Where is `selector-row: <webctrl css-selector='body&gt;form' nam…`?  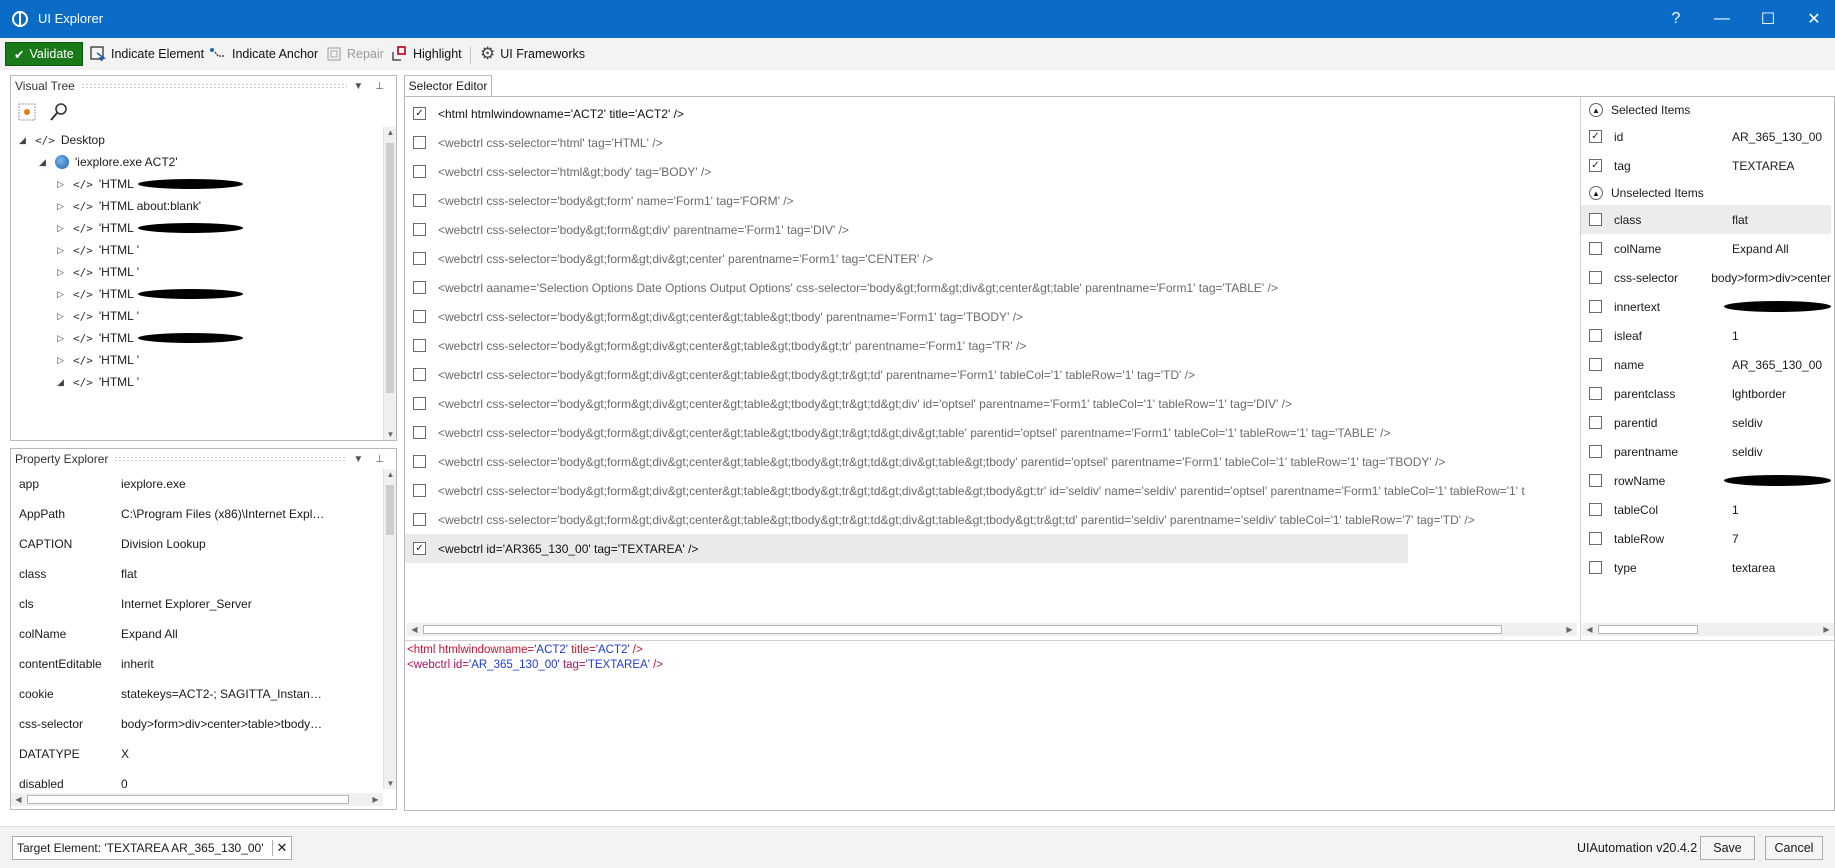
selector-row: <webctrl css-selector='body&gt;form' nam… is located at coordinates (905, 200).